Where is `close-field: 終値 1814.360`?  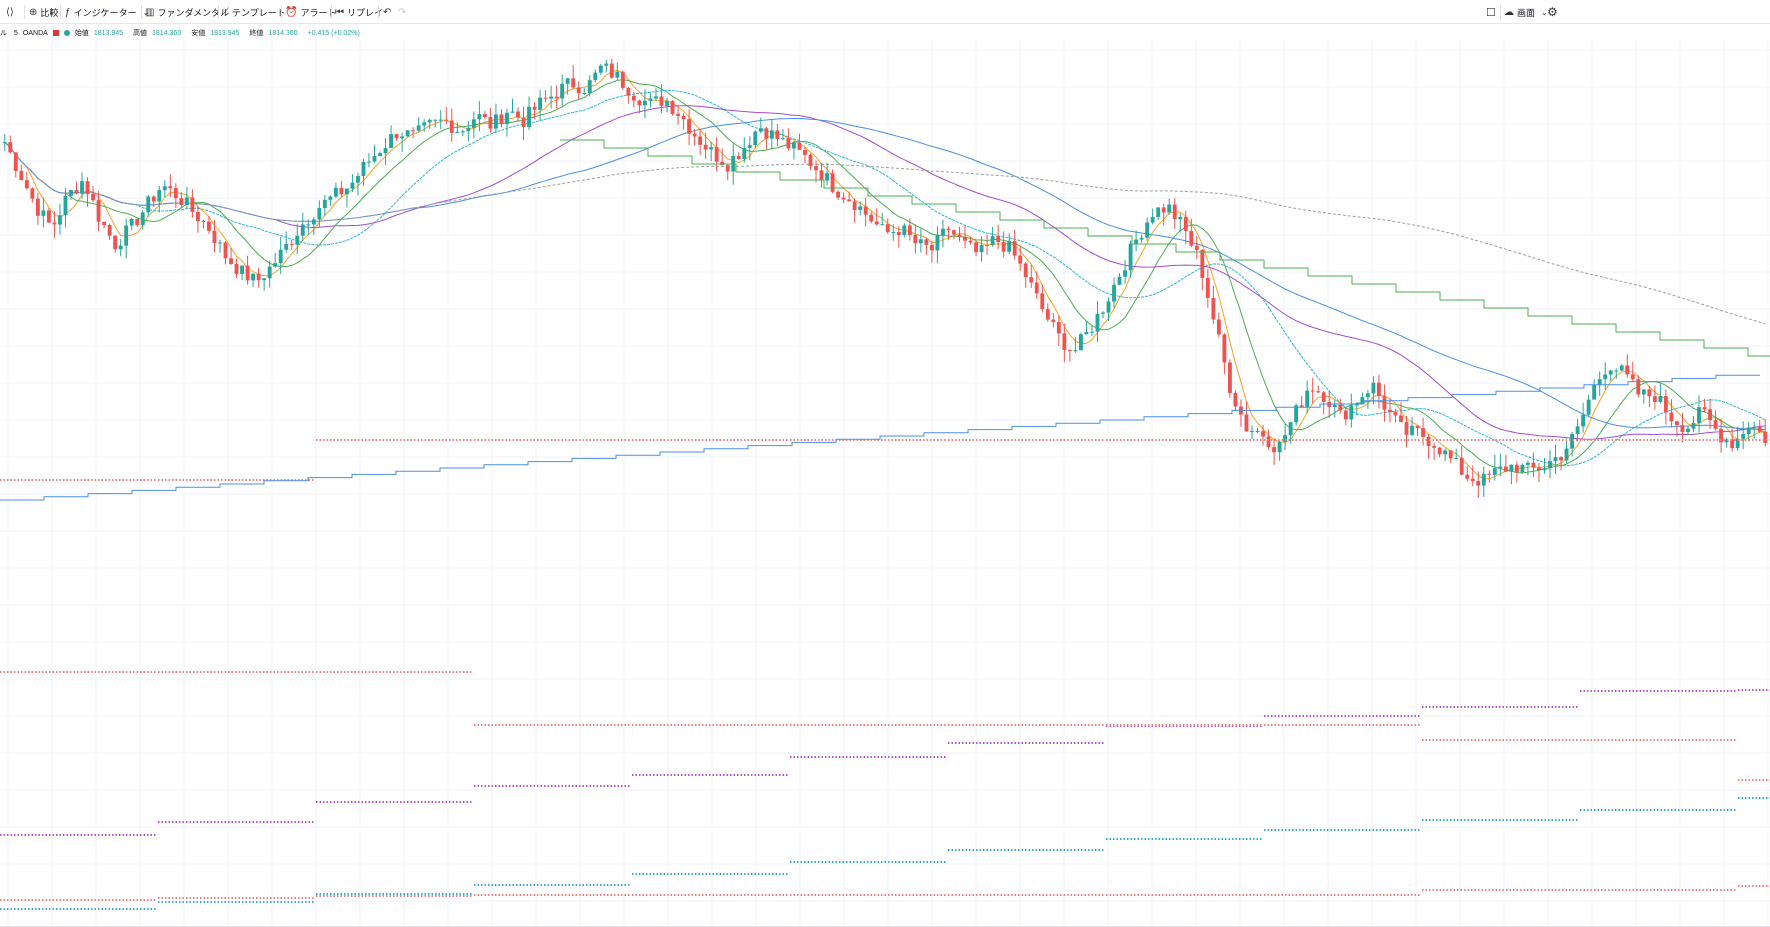
close-field: 終値 1814.360 is located at coordinates (275, 33).